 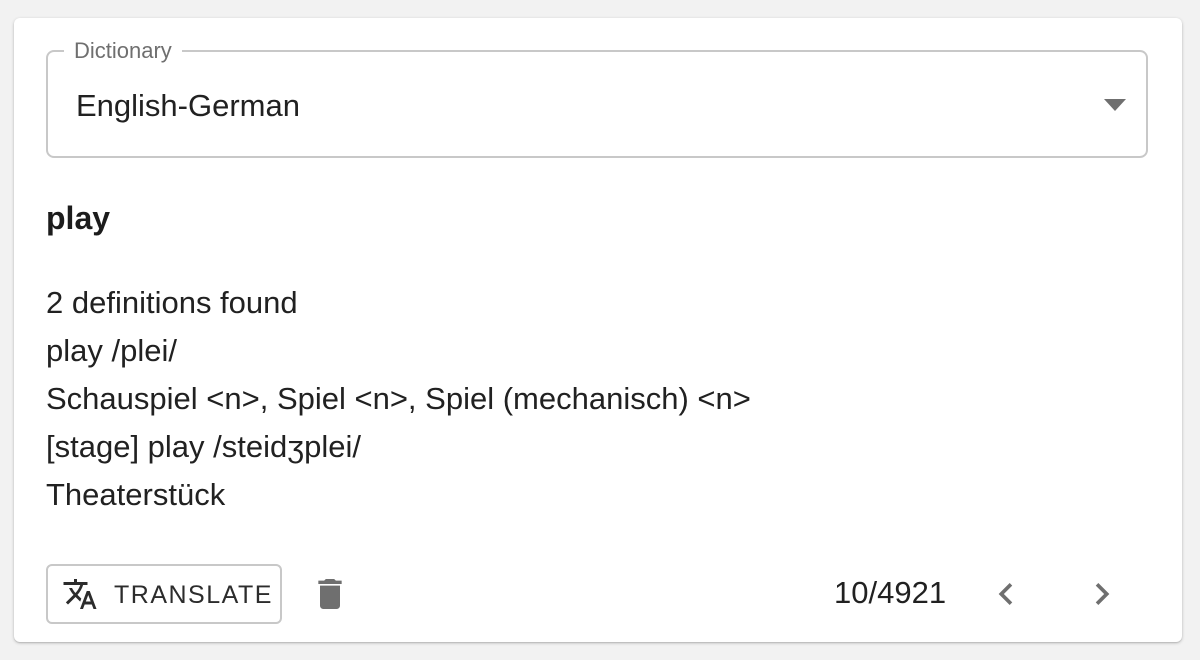 What do you see at coordinates (1006, 594) in the screenshot?
I see `chevron-left-icon` at bounding box center [1006, 594].